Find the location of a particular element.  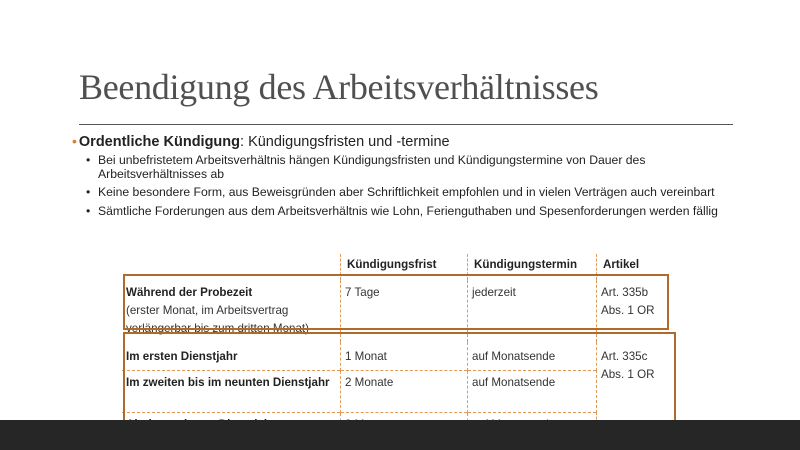

header-frist: Kündigungsfrist is located at coordinates (404, 267).